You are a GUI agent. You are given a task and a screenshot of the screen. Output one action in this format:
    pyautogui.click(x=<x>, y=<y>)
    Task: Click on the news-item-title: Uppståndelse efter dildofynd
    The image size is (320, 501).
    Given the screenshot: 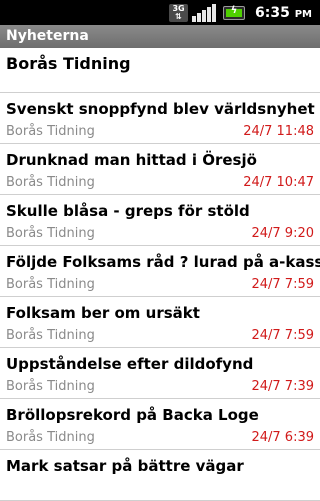 What is the action you would take?
    pyautogui.click(x=130, y=364)
    